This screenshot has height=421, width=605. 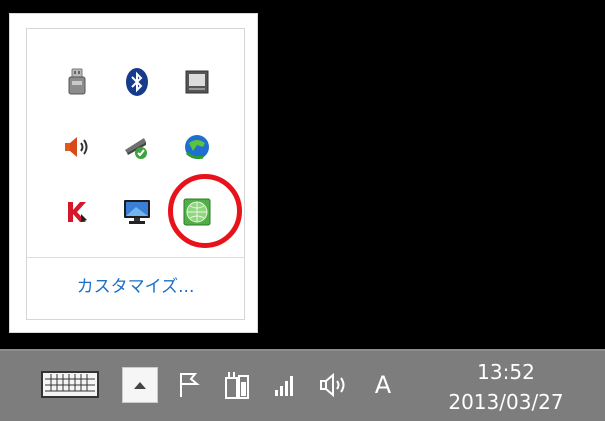 What do you see at coordinates (137, 147) in the screenshot?
I see `network-connected-icon` at bounding box center [137, 147].